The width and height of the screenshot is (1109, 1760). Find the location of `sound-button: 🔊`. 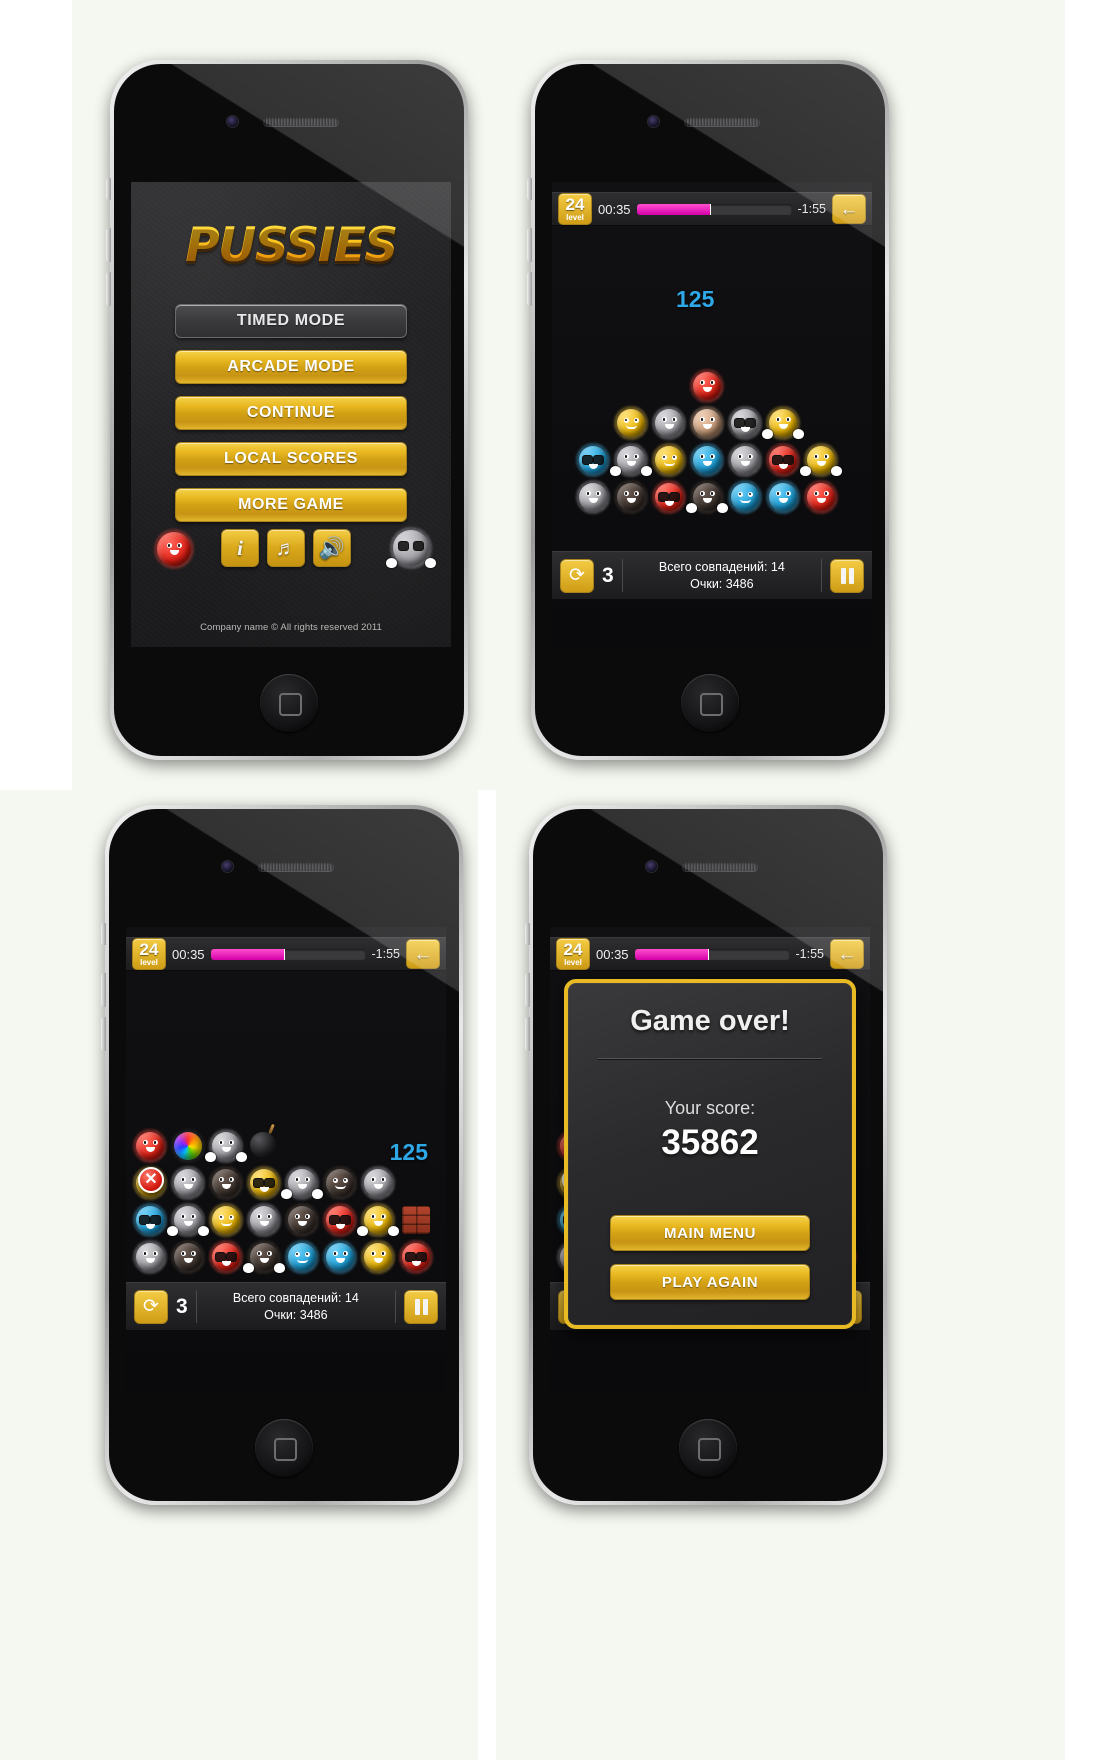

sound-button: 🔊 is located at coordinates (332, 548).